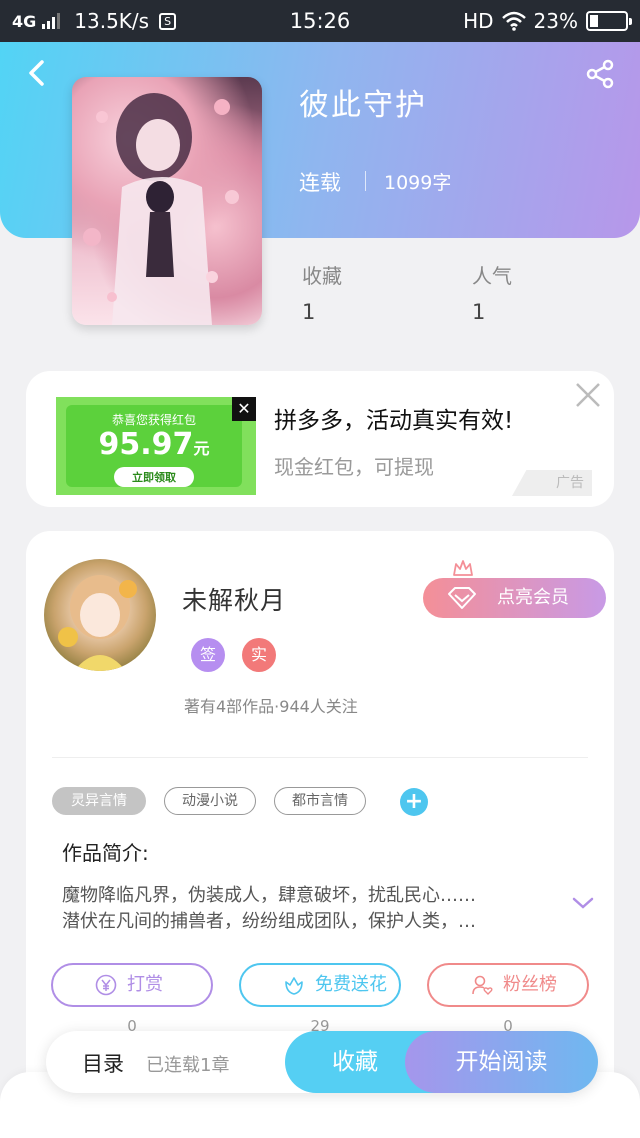  What do you see at coordinates (479, 312) in the screenshot?
I see `popularity-value: 1` at bounding box center [479, 312].